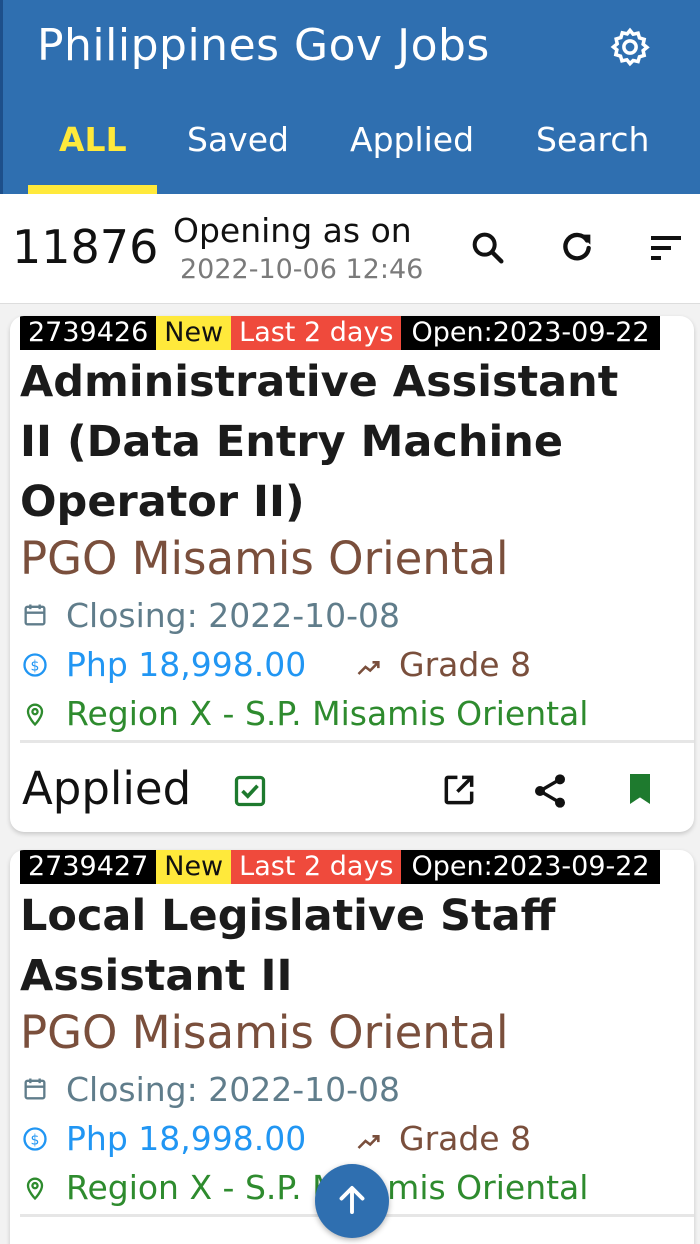 This screenshot has height=1244, width=700. I want to click on tab-saved: Saved, so click(238, 139).